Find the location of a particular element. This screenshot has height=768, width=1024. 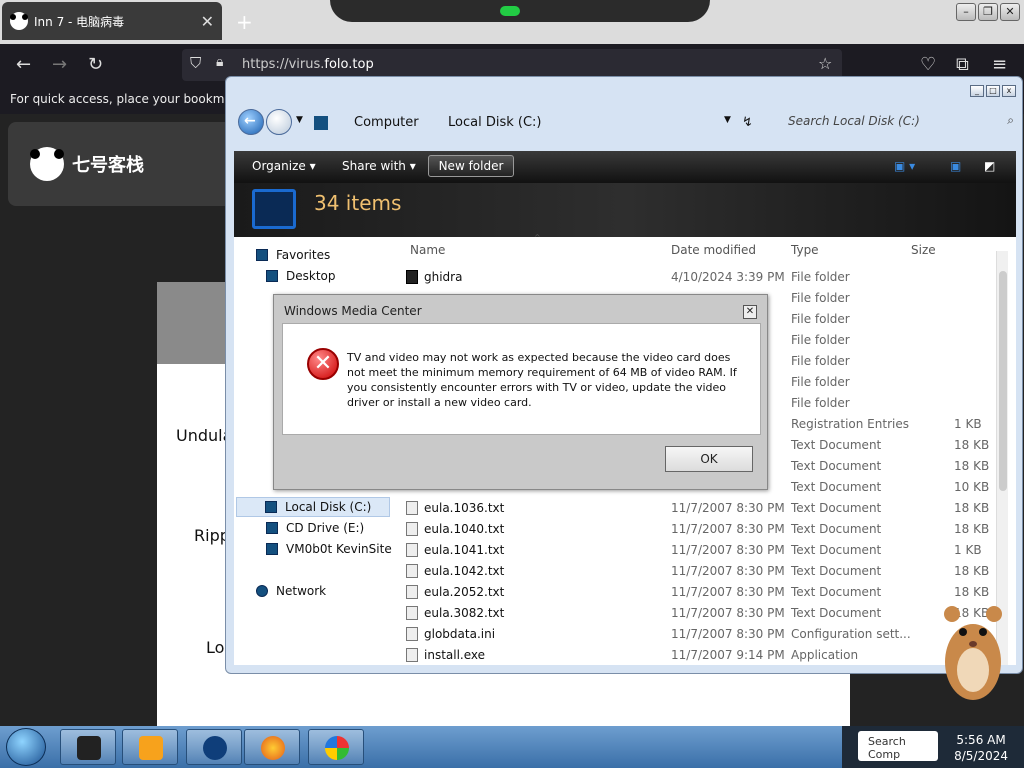

media-center-icon is located at coordinates (215, 748).